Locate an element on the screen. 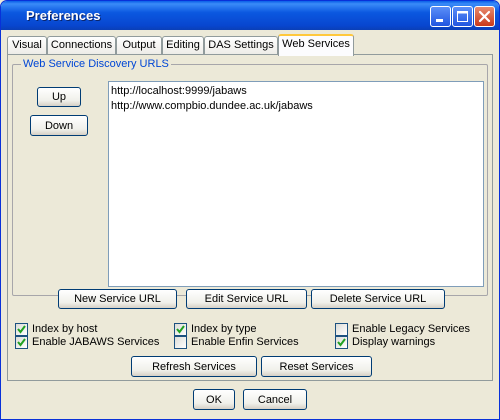 This screenshot has width=500, height=420. close-button is located at coordinates (484, 16).